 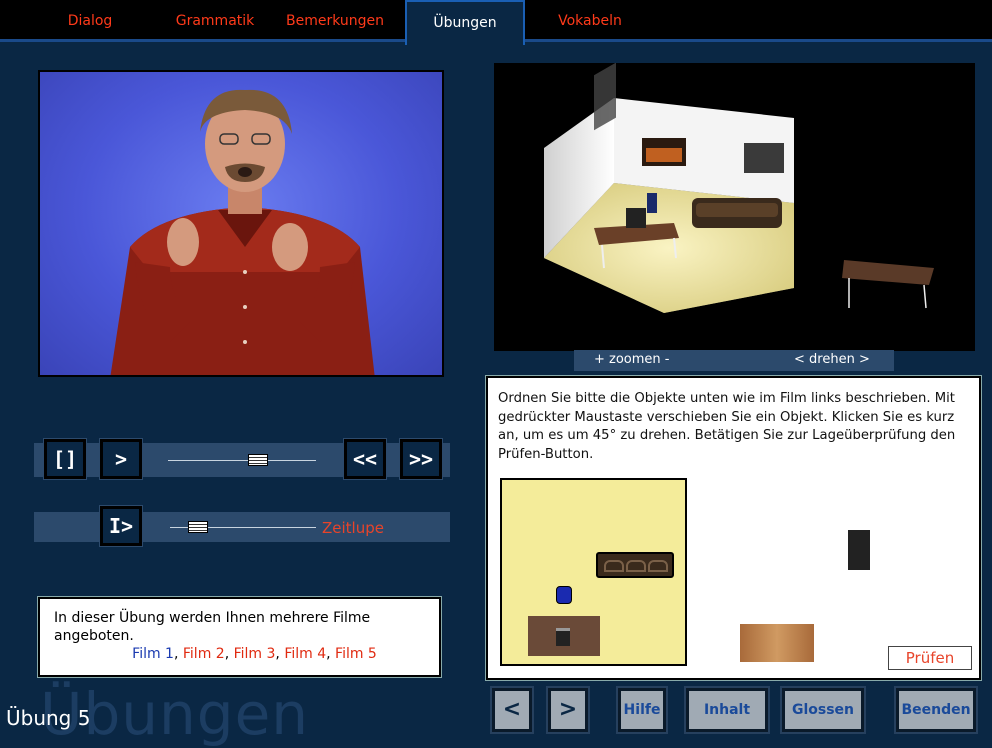 What do you see at coordinates (631, 359) in the screenshot?
I see `zoom-control: + zoomen -` at bounding box center [631, 359].